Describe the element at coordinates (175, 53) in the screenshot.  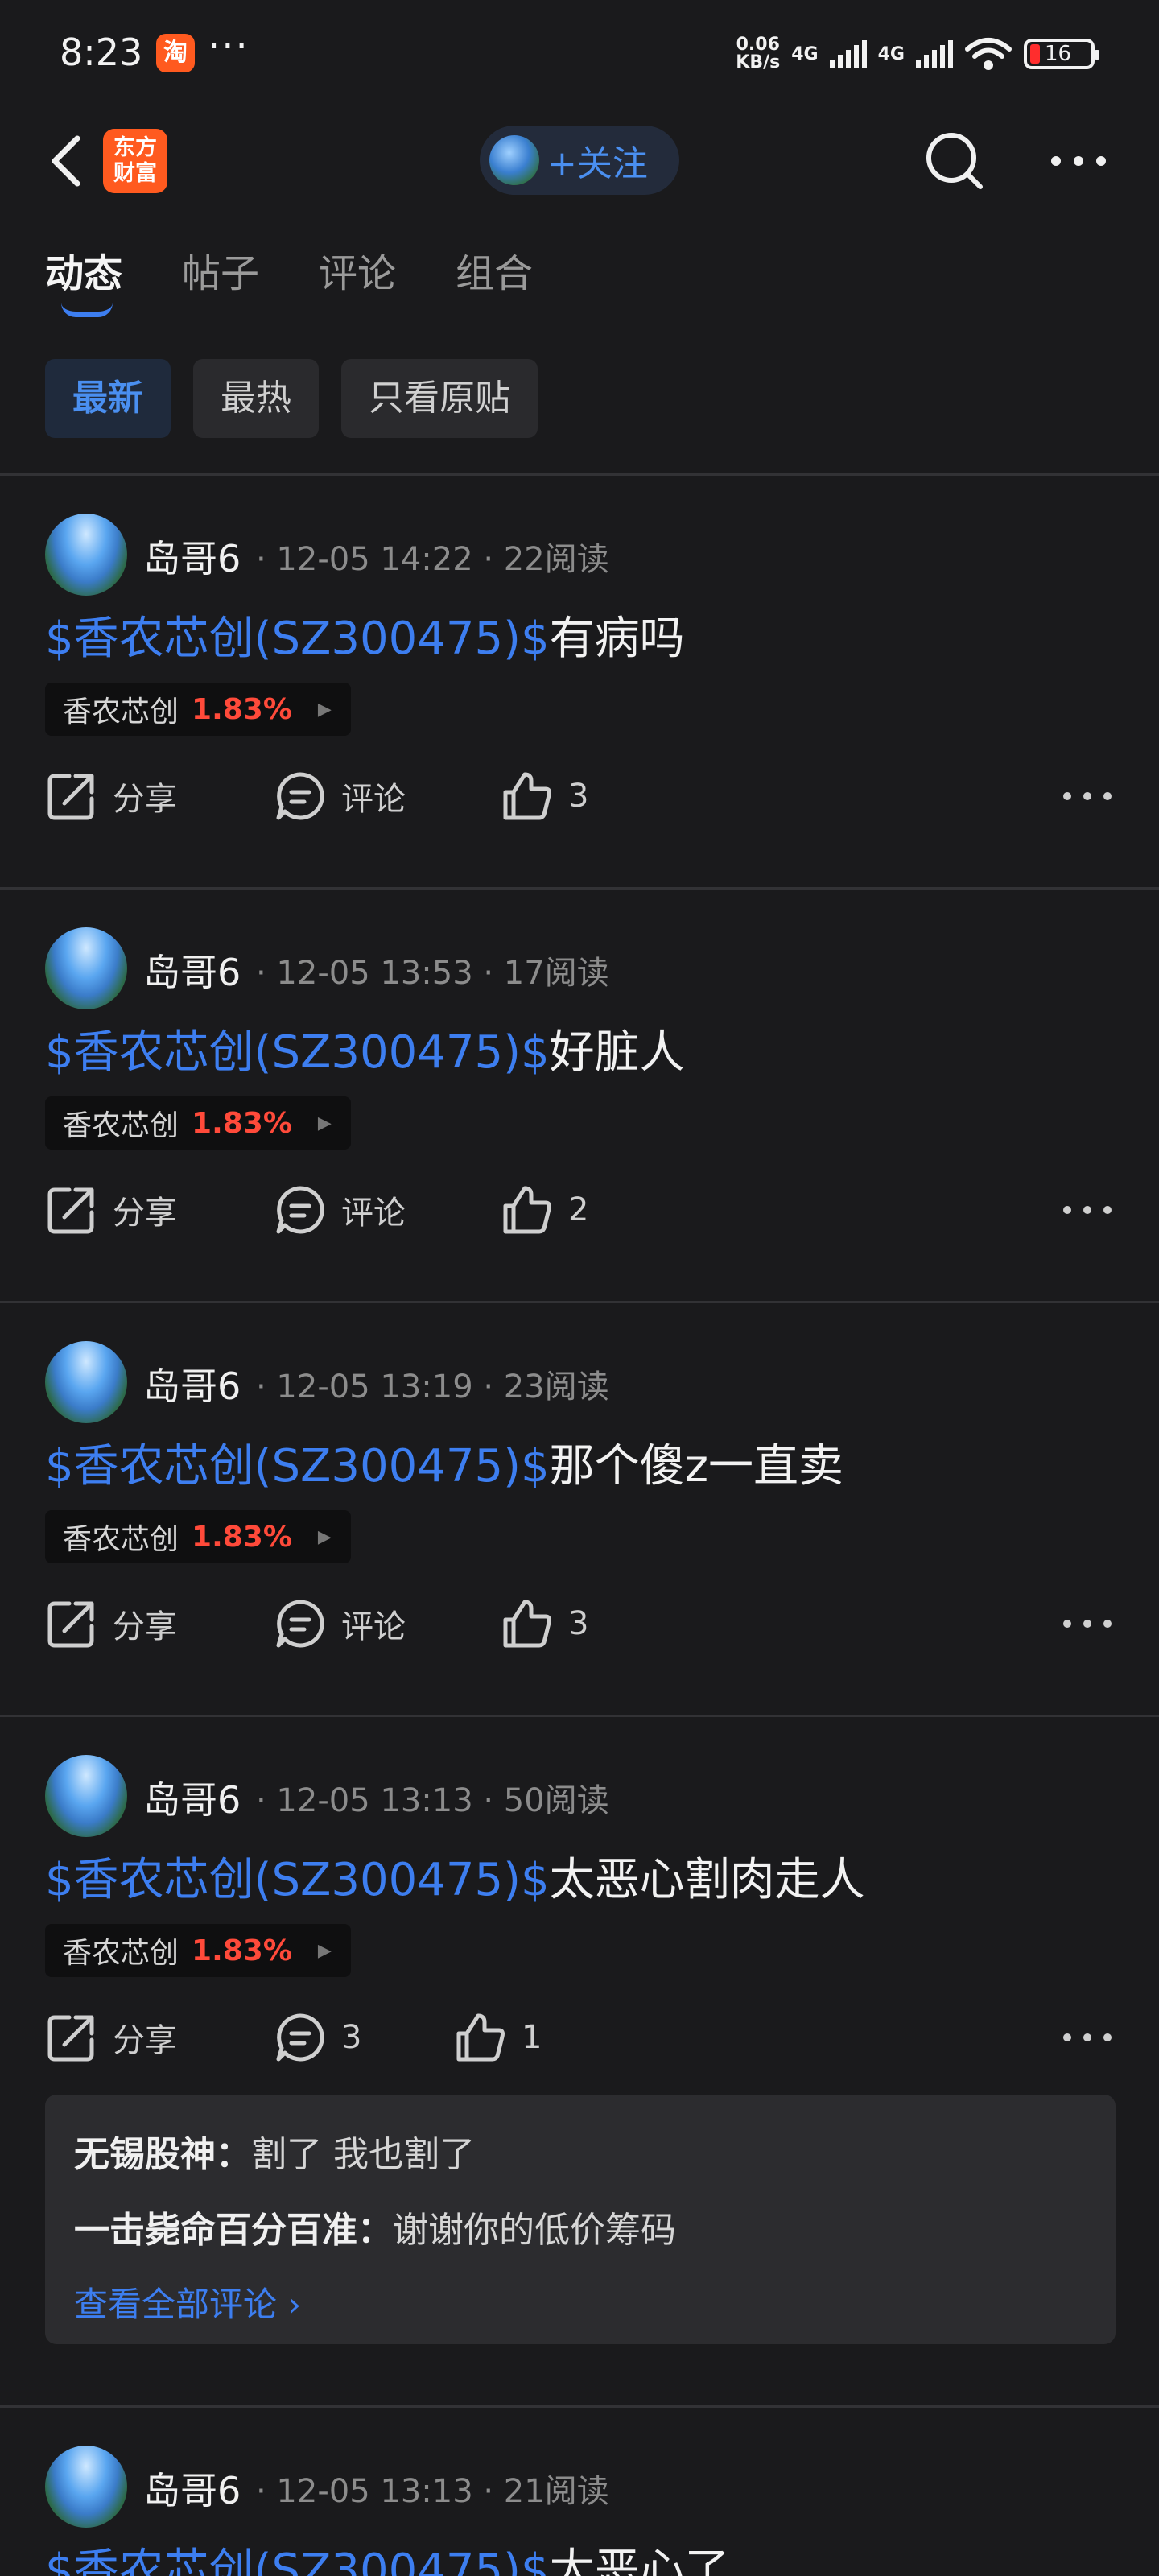
I see `taobao-notification-icon: 淘` at that location.